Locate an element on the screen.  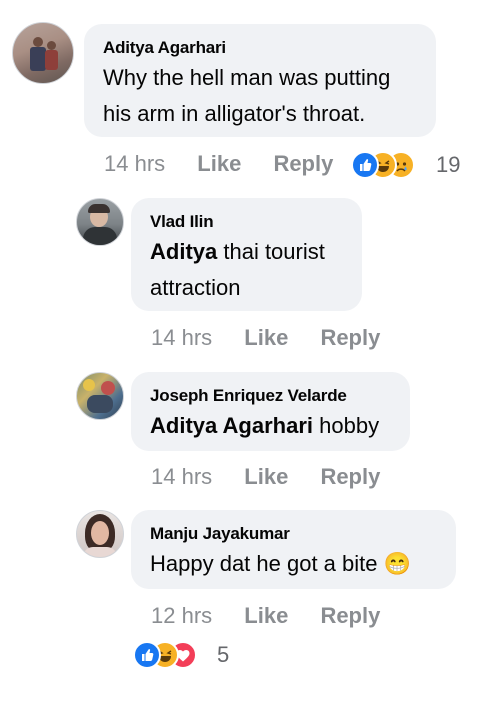
reaction-count: 19 is located at coordinates (448, 164).